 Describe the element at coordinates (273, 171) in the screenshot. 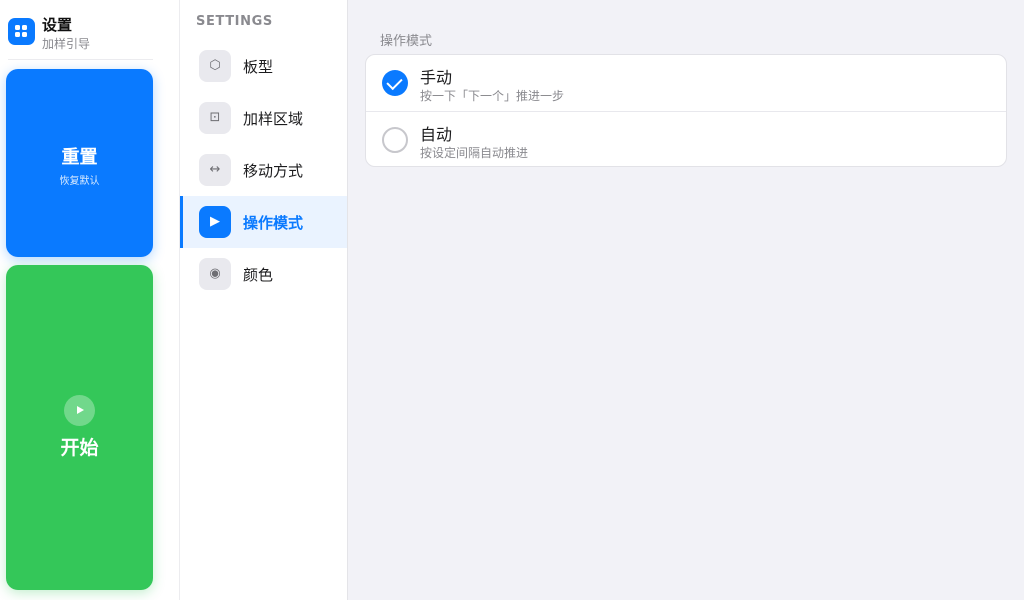

I see `nav-item-label: 移动方式` at that location.